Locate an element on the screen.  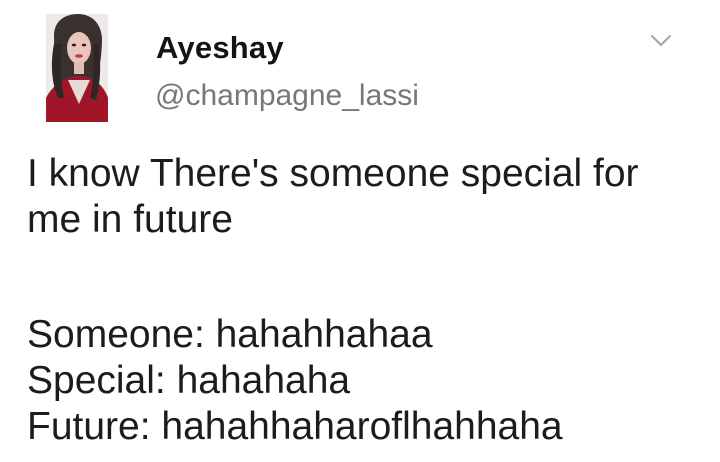
tweet-line: I know There's someone special for is located at coordinates (333, 173).